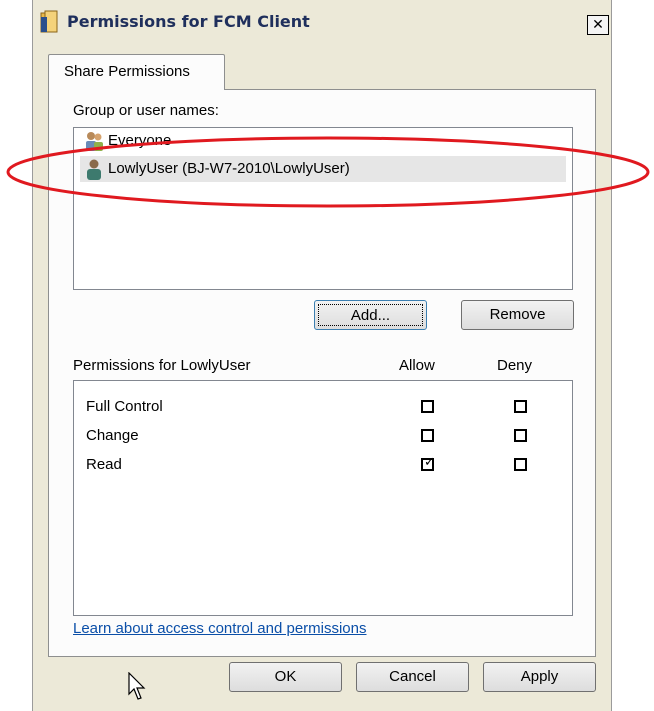  Describe the element at coordinates (104, 464) in the screenshot. I see `permission-name: Read` at that location.